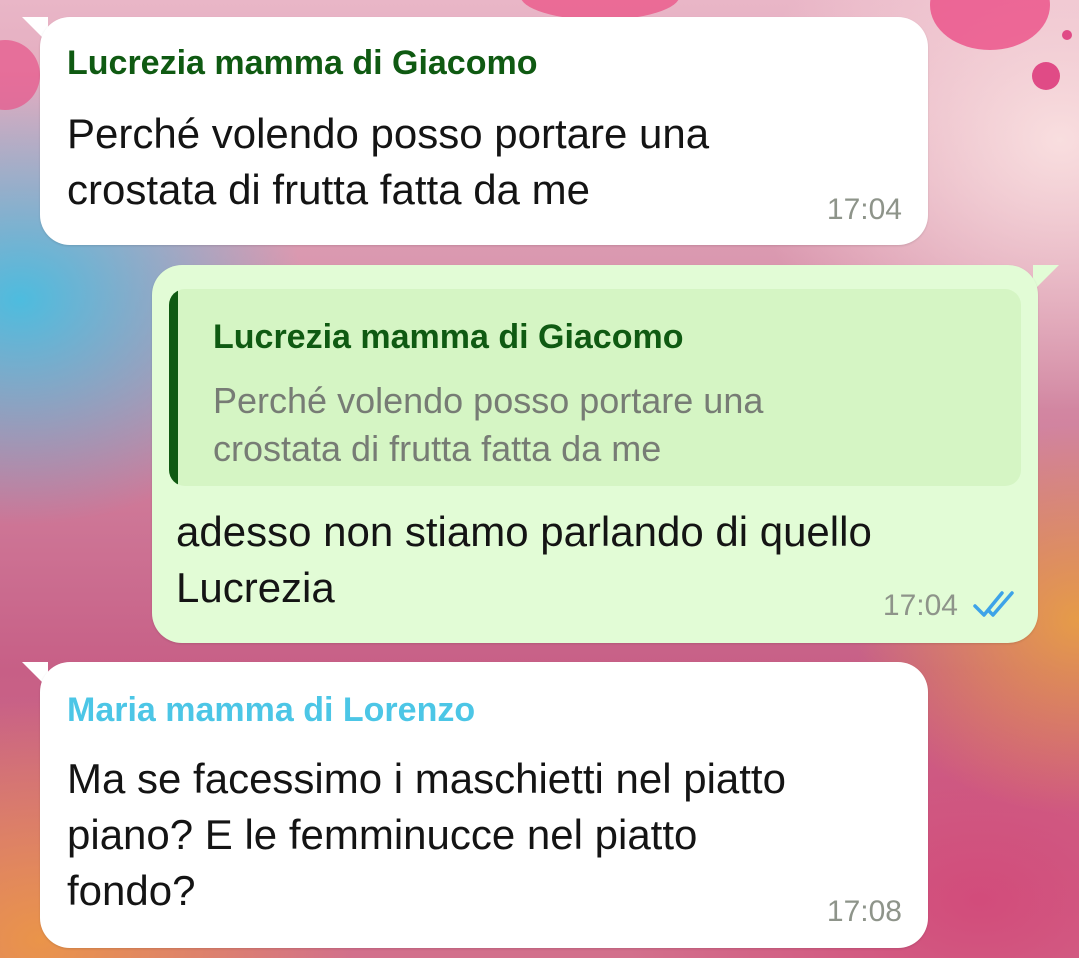  What do you see at coordinates (426, 778) in the screenshot?
I see `message-text-line: Ma se facessimo i maschietti nel piatto` at bounding box center [426, 778].